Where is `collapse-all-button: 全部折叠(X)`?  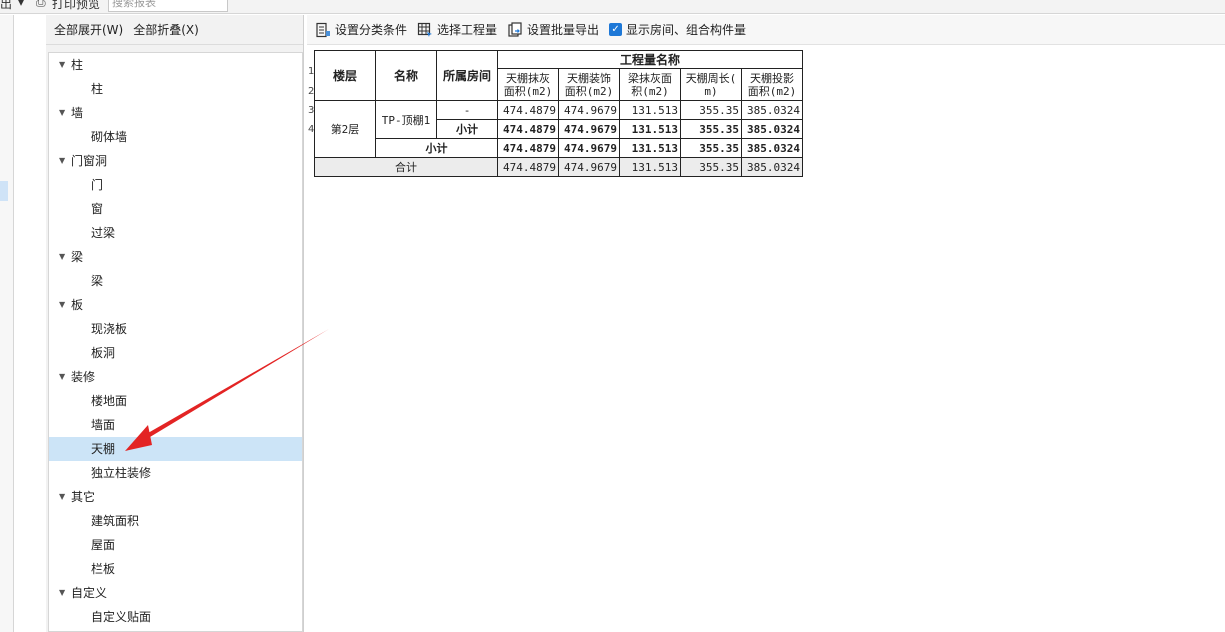 collapse-all-button: 全部折叠(X) is located at coordinates (166, 29).